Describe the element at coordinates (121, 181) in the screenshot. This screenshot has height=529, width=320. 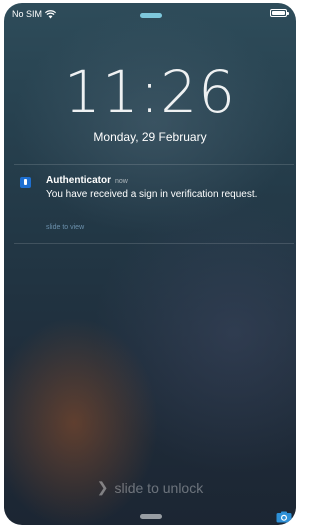
I see `notification-time: now` at that location.